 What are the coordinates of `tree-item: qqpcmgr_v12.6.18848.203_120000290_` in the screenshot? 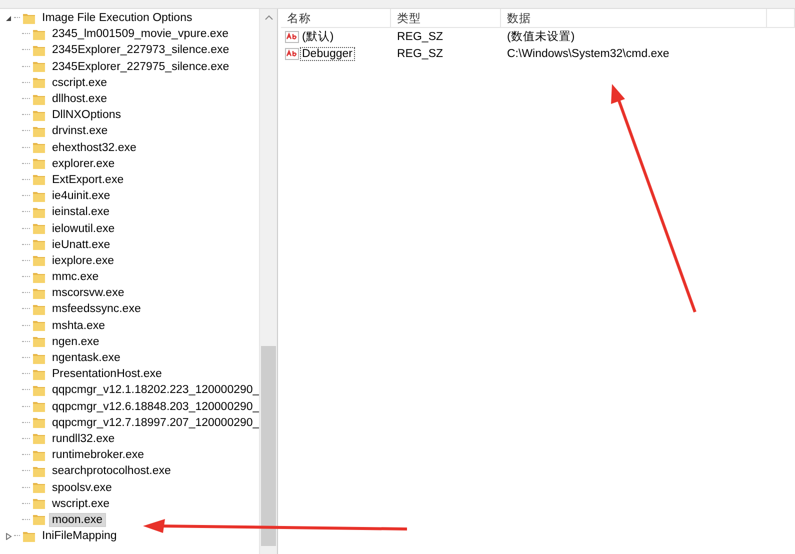 It's located at (154, 407).